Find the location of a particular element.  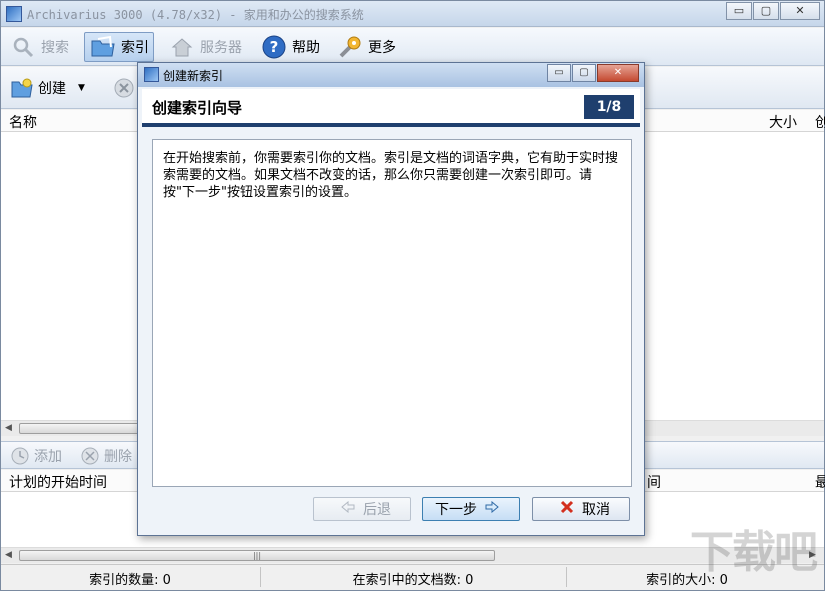

column-interval: 间 is located at coordinates (654, 482).